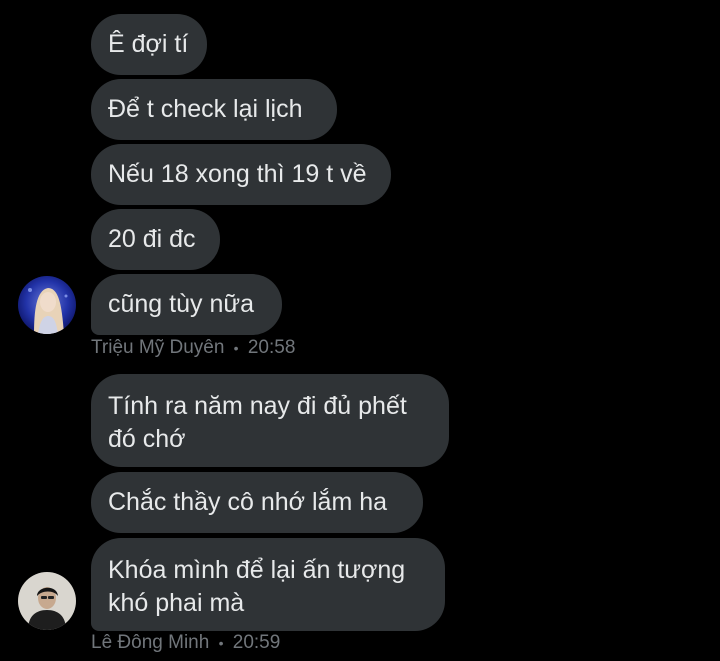  Describe the element at coordinates (271, 347) in the screenshot. I see `message-time: 20:58` at that location.